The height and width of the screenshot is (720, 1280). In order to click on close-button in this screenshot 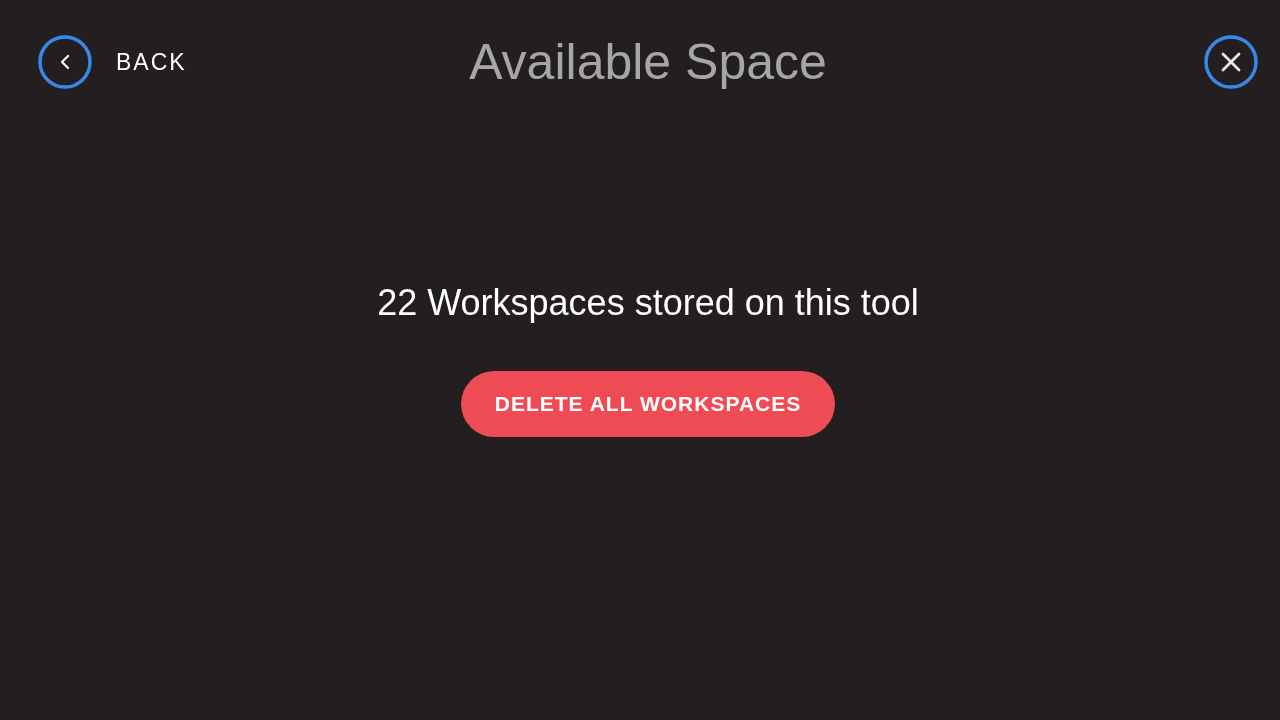, I will do `click(1231, 62)`.